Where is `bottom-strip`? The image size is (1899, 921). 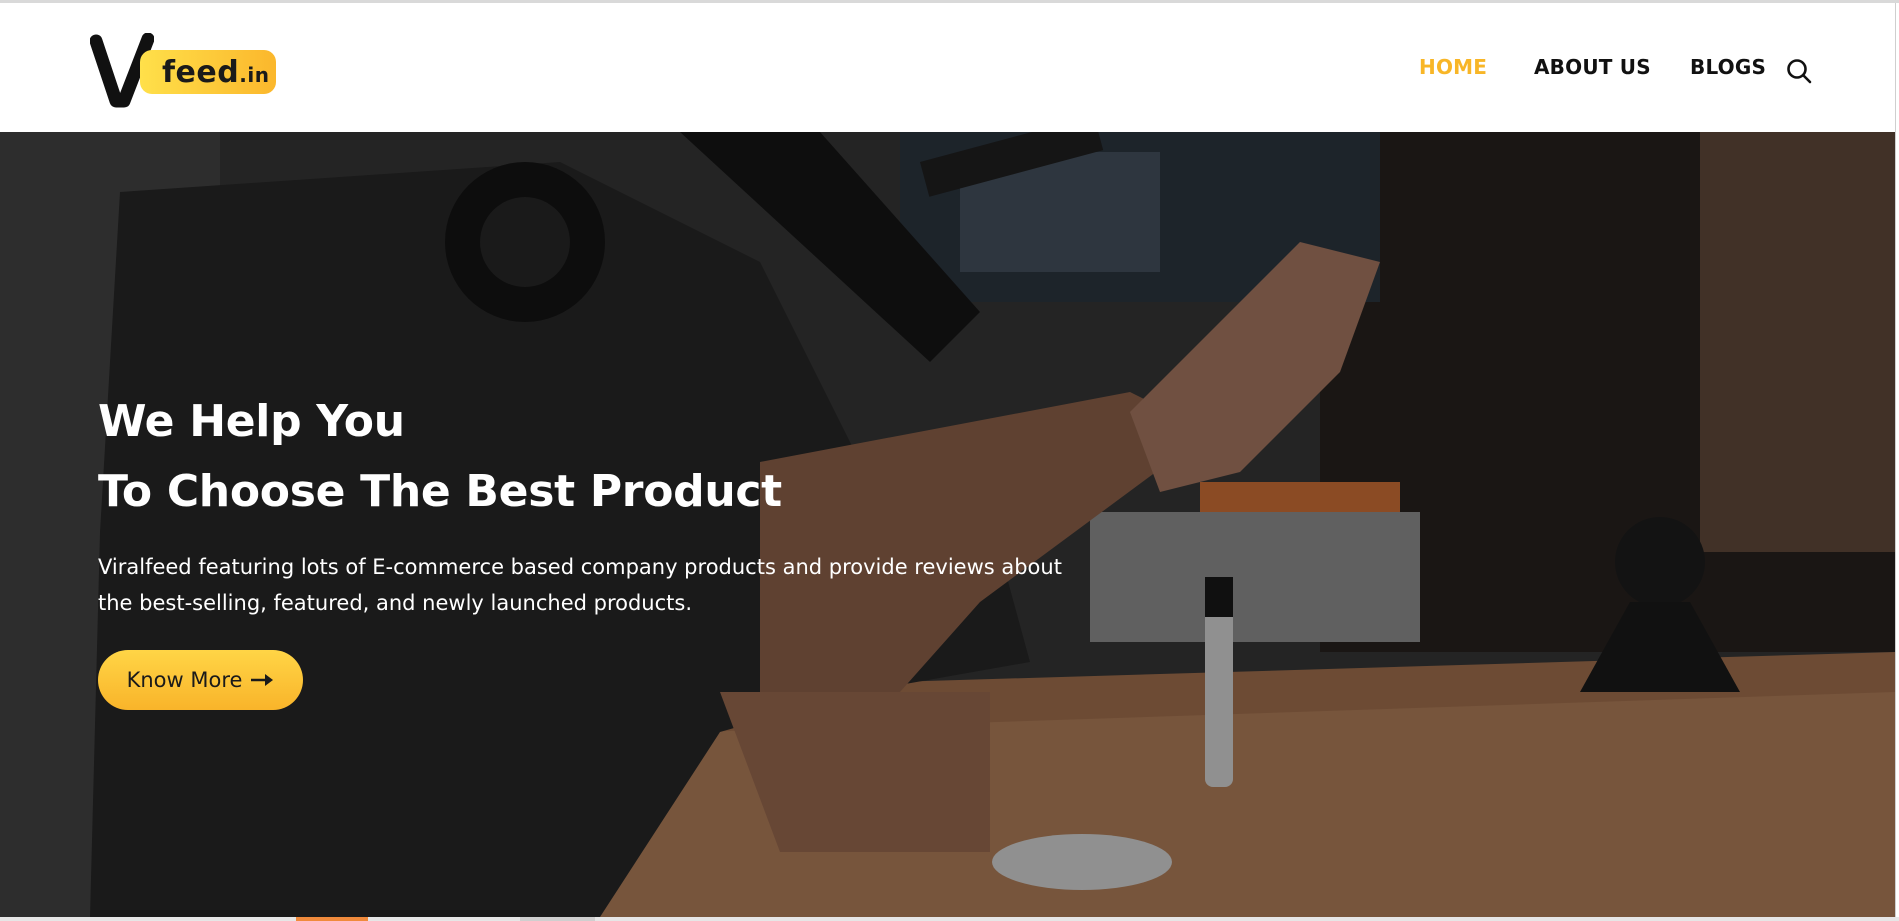 bottom-strip is located at coordinates (949, 919).